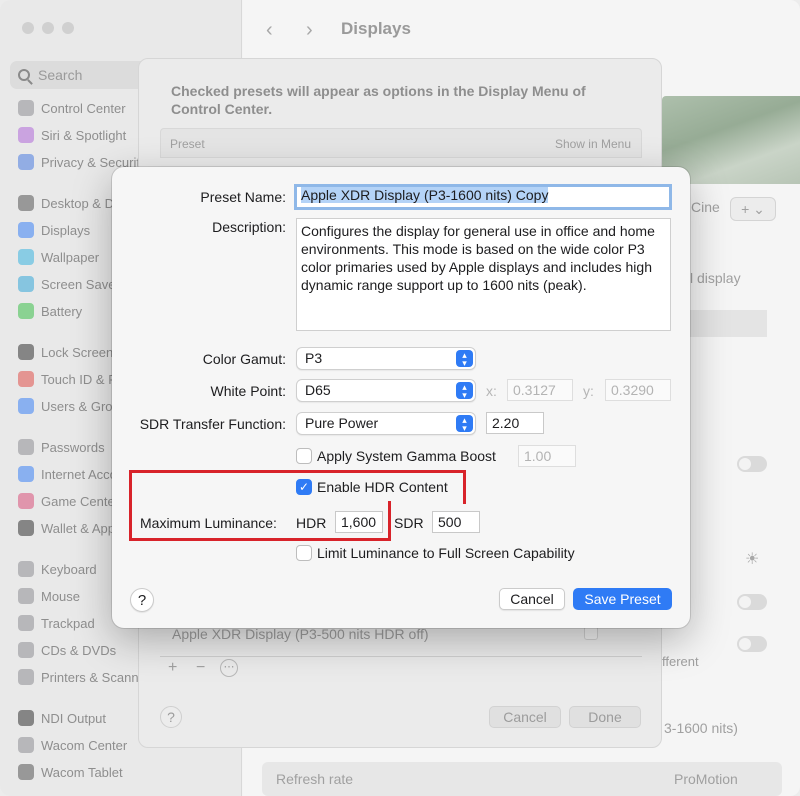 The width and height of the screenshot is (800, 796). What do you see at coordinates (82, 772) in the screenshot?
I see `sidebar-item-label: Wacom Tablet` at bounding box center [82, 772].